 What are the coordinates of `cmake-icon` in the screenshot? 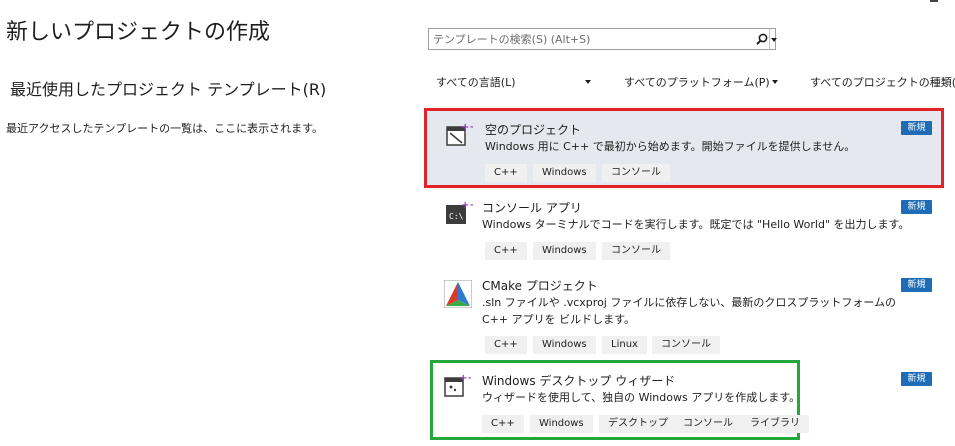 It's located at (458, 294).